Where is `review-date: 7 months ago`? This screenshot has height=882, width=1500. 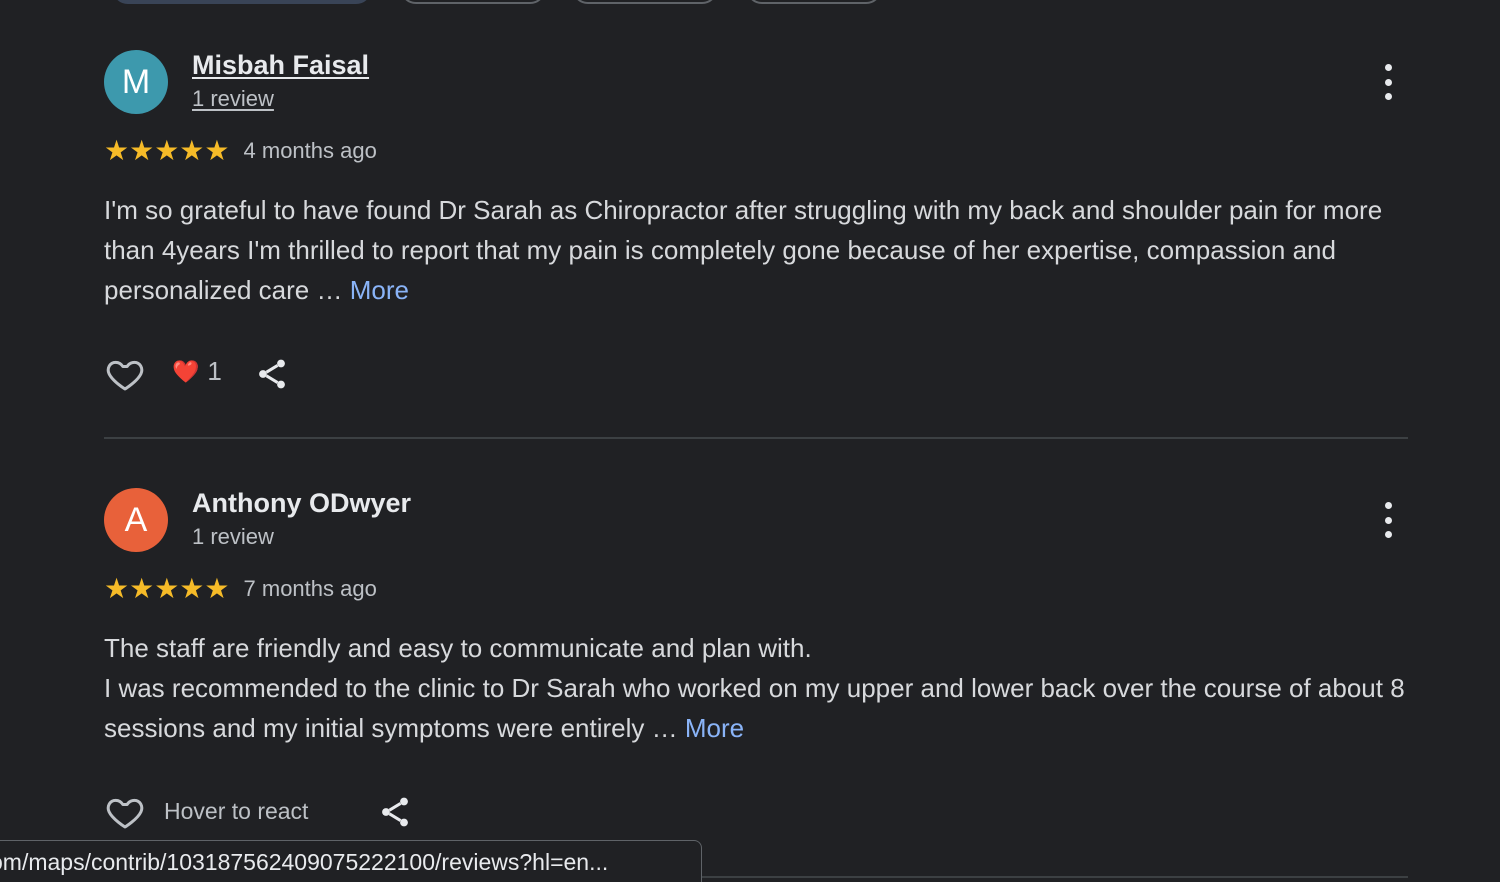
review-date: 7 months ago is located at coordinates (310, 588).